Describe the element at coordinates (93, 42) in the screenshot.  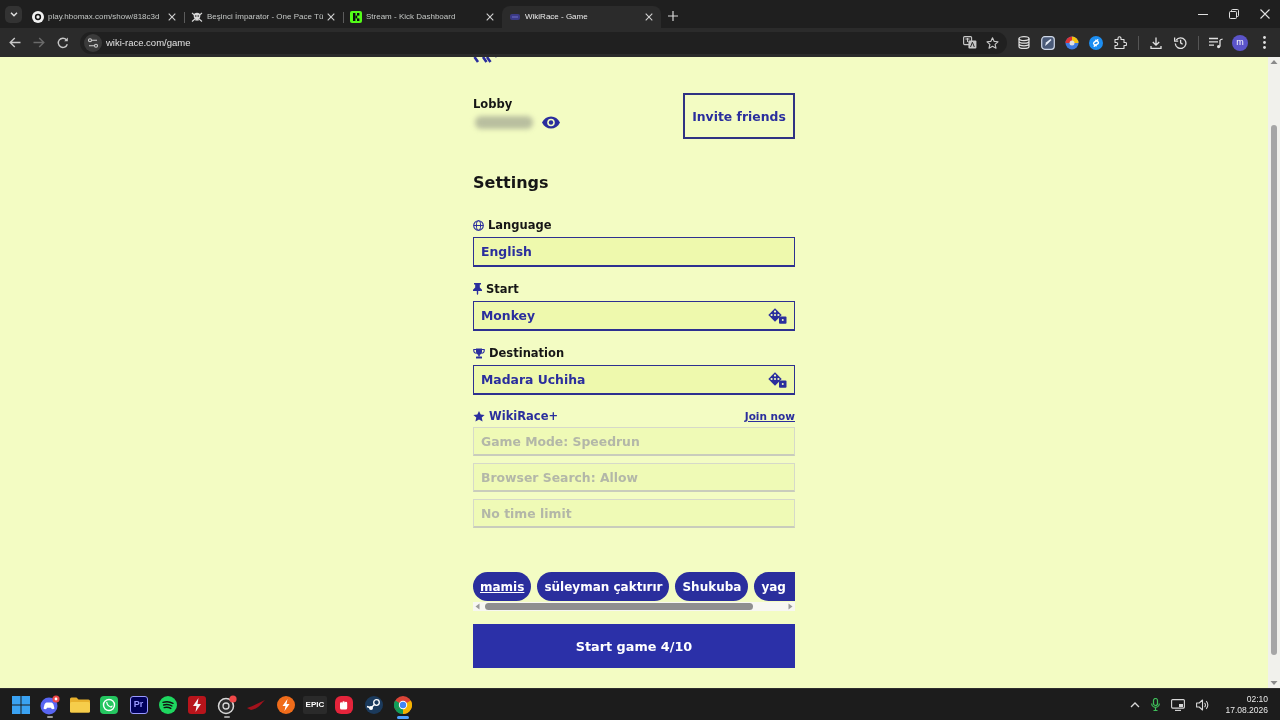
I see `site-info-icon` at that location.